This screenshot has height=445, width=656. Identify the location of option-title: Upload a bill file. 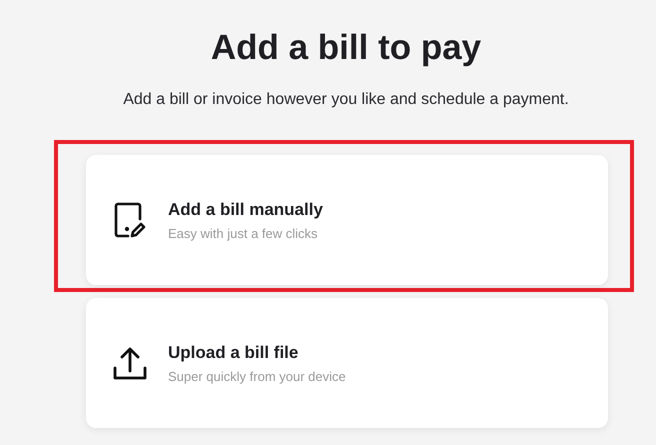
(234, 353).